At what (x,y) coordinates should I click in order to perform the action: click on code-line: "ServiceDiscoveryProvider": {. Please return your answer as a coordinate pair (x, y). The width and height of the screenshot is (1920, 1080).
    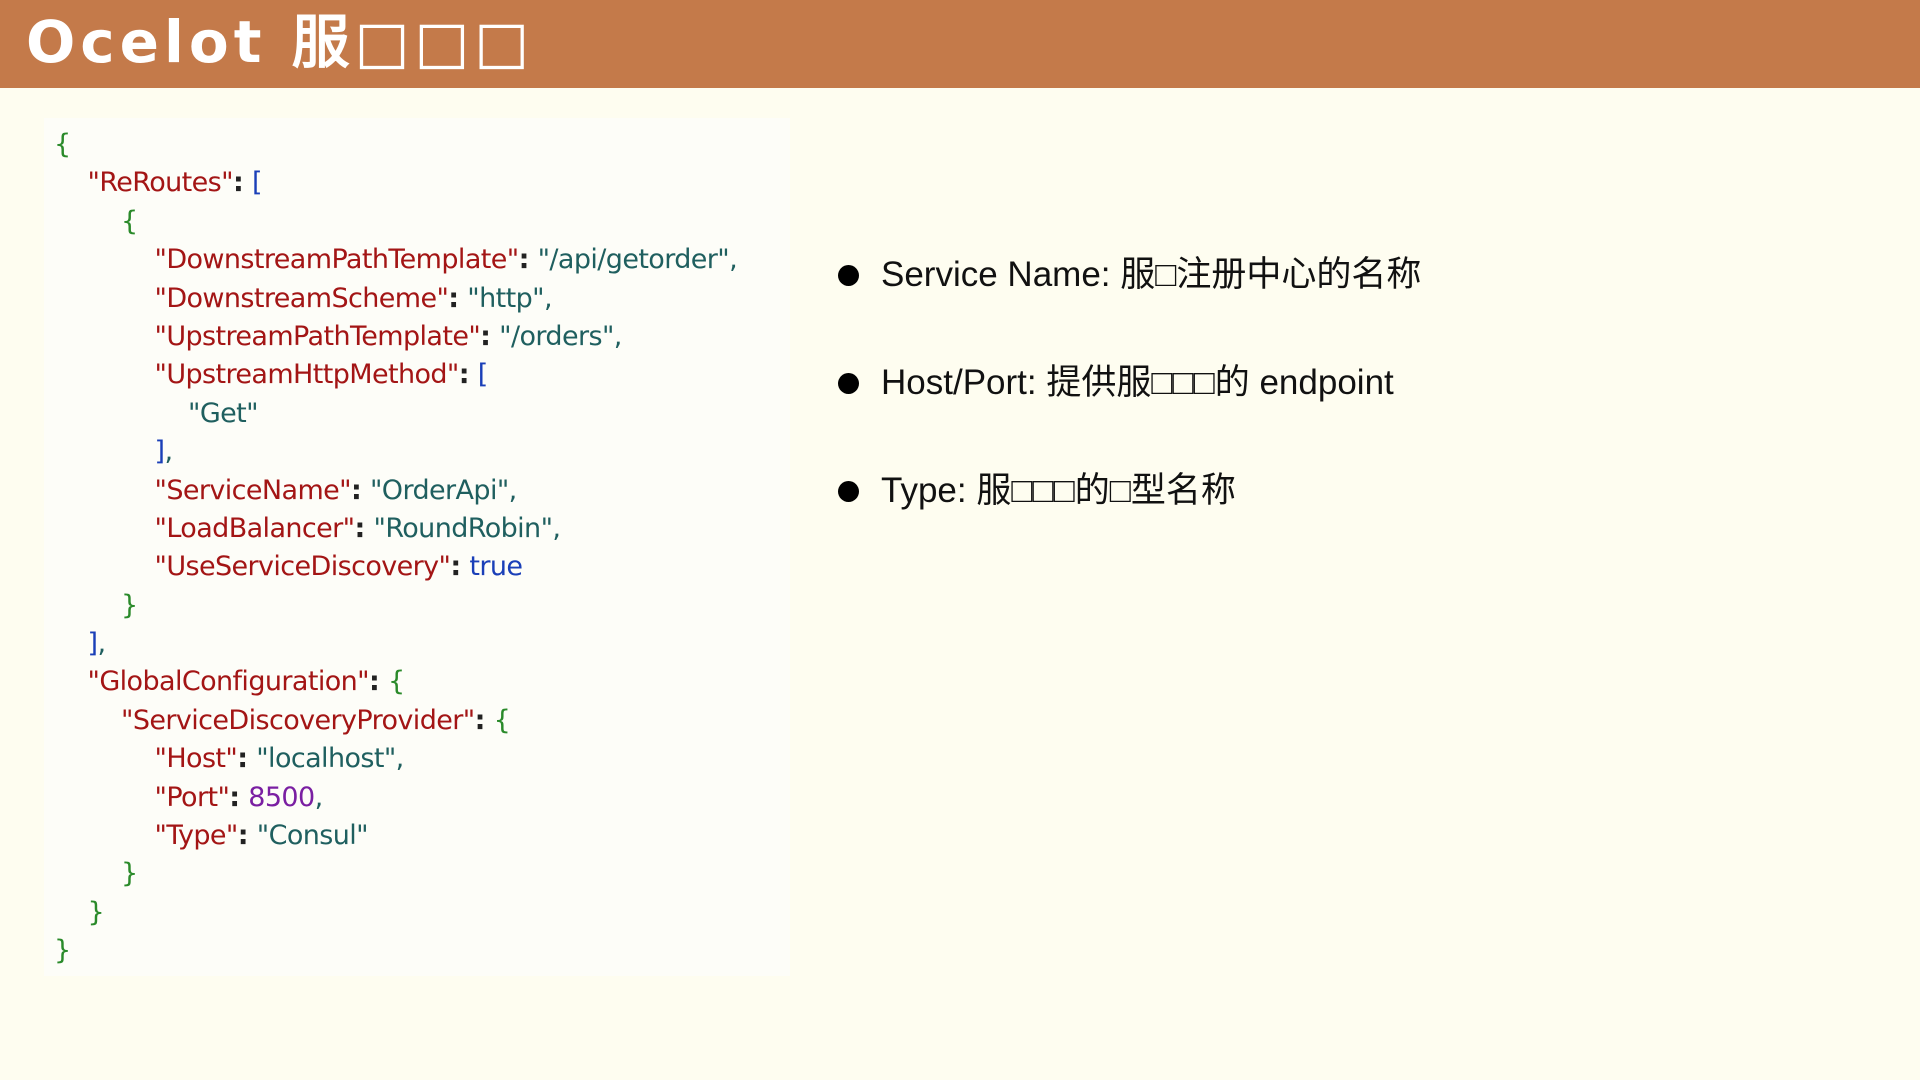
    Looking at the image, I should click on (395, 721).